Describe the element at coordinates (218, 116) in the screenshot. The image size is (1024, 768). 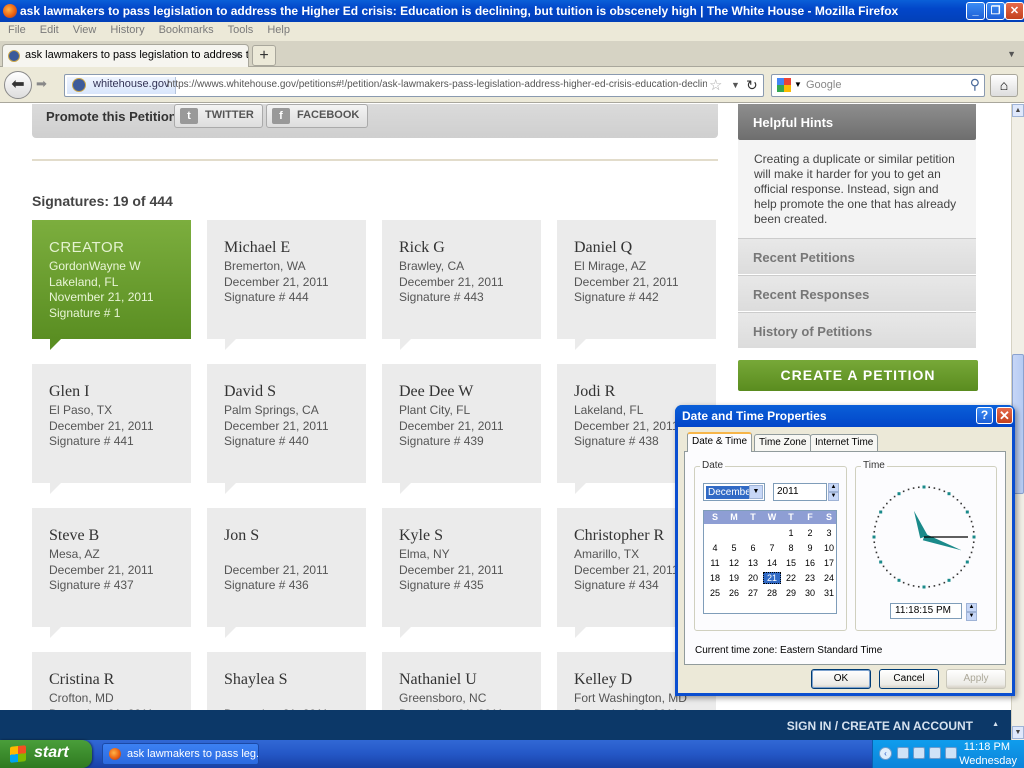
I see `twitter-button: t TWITTER` at that location.